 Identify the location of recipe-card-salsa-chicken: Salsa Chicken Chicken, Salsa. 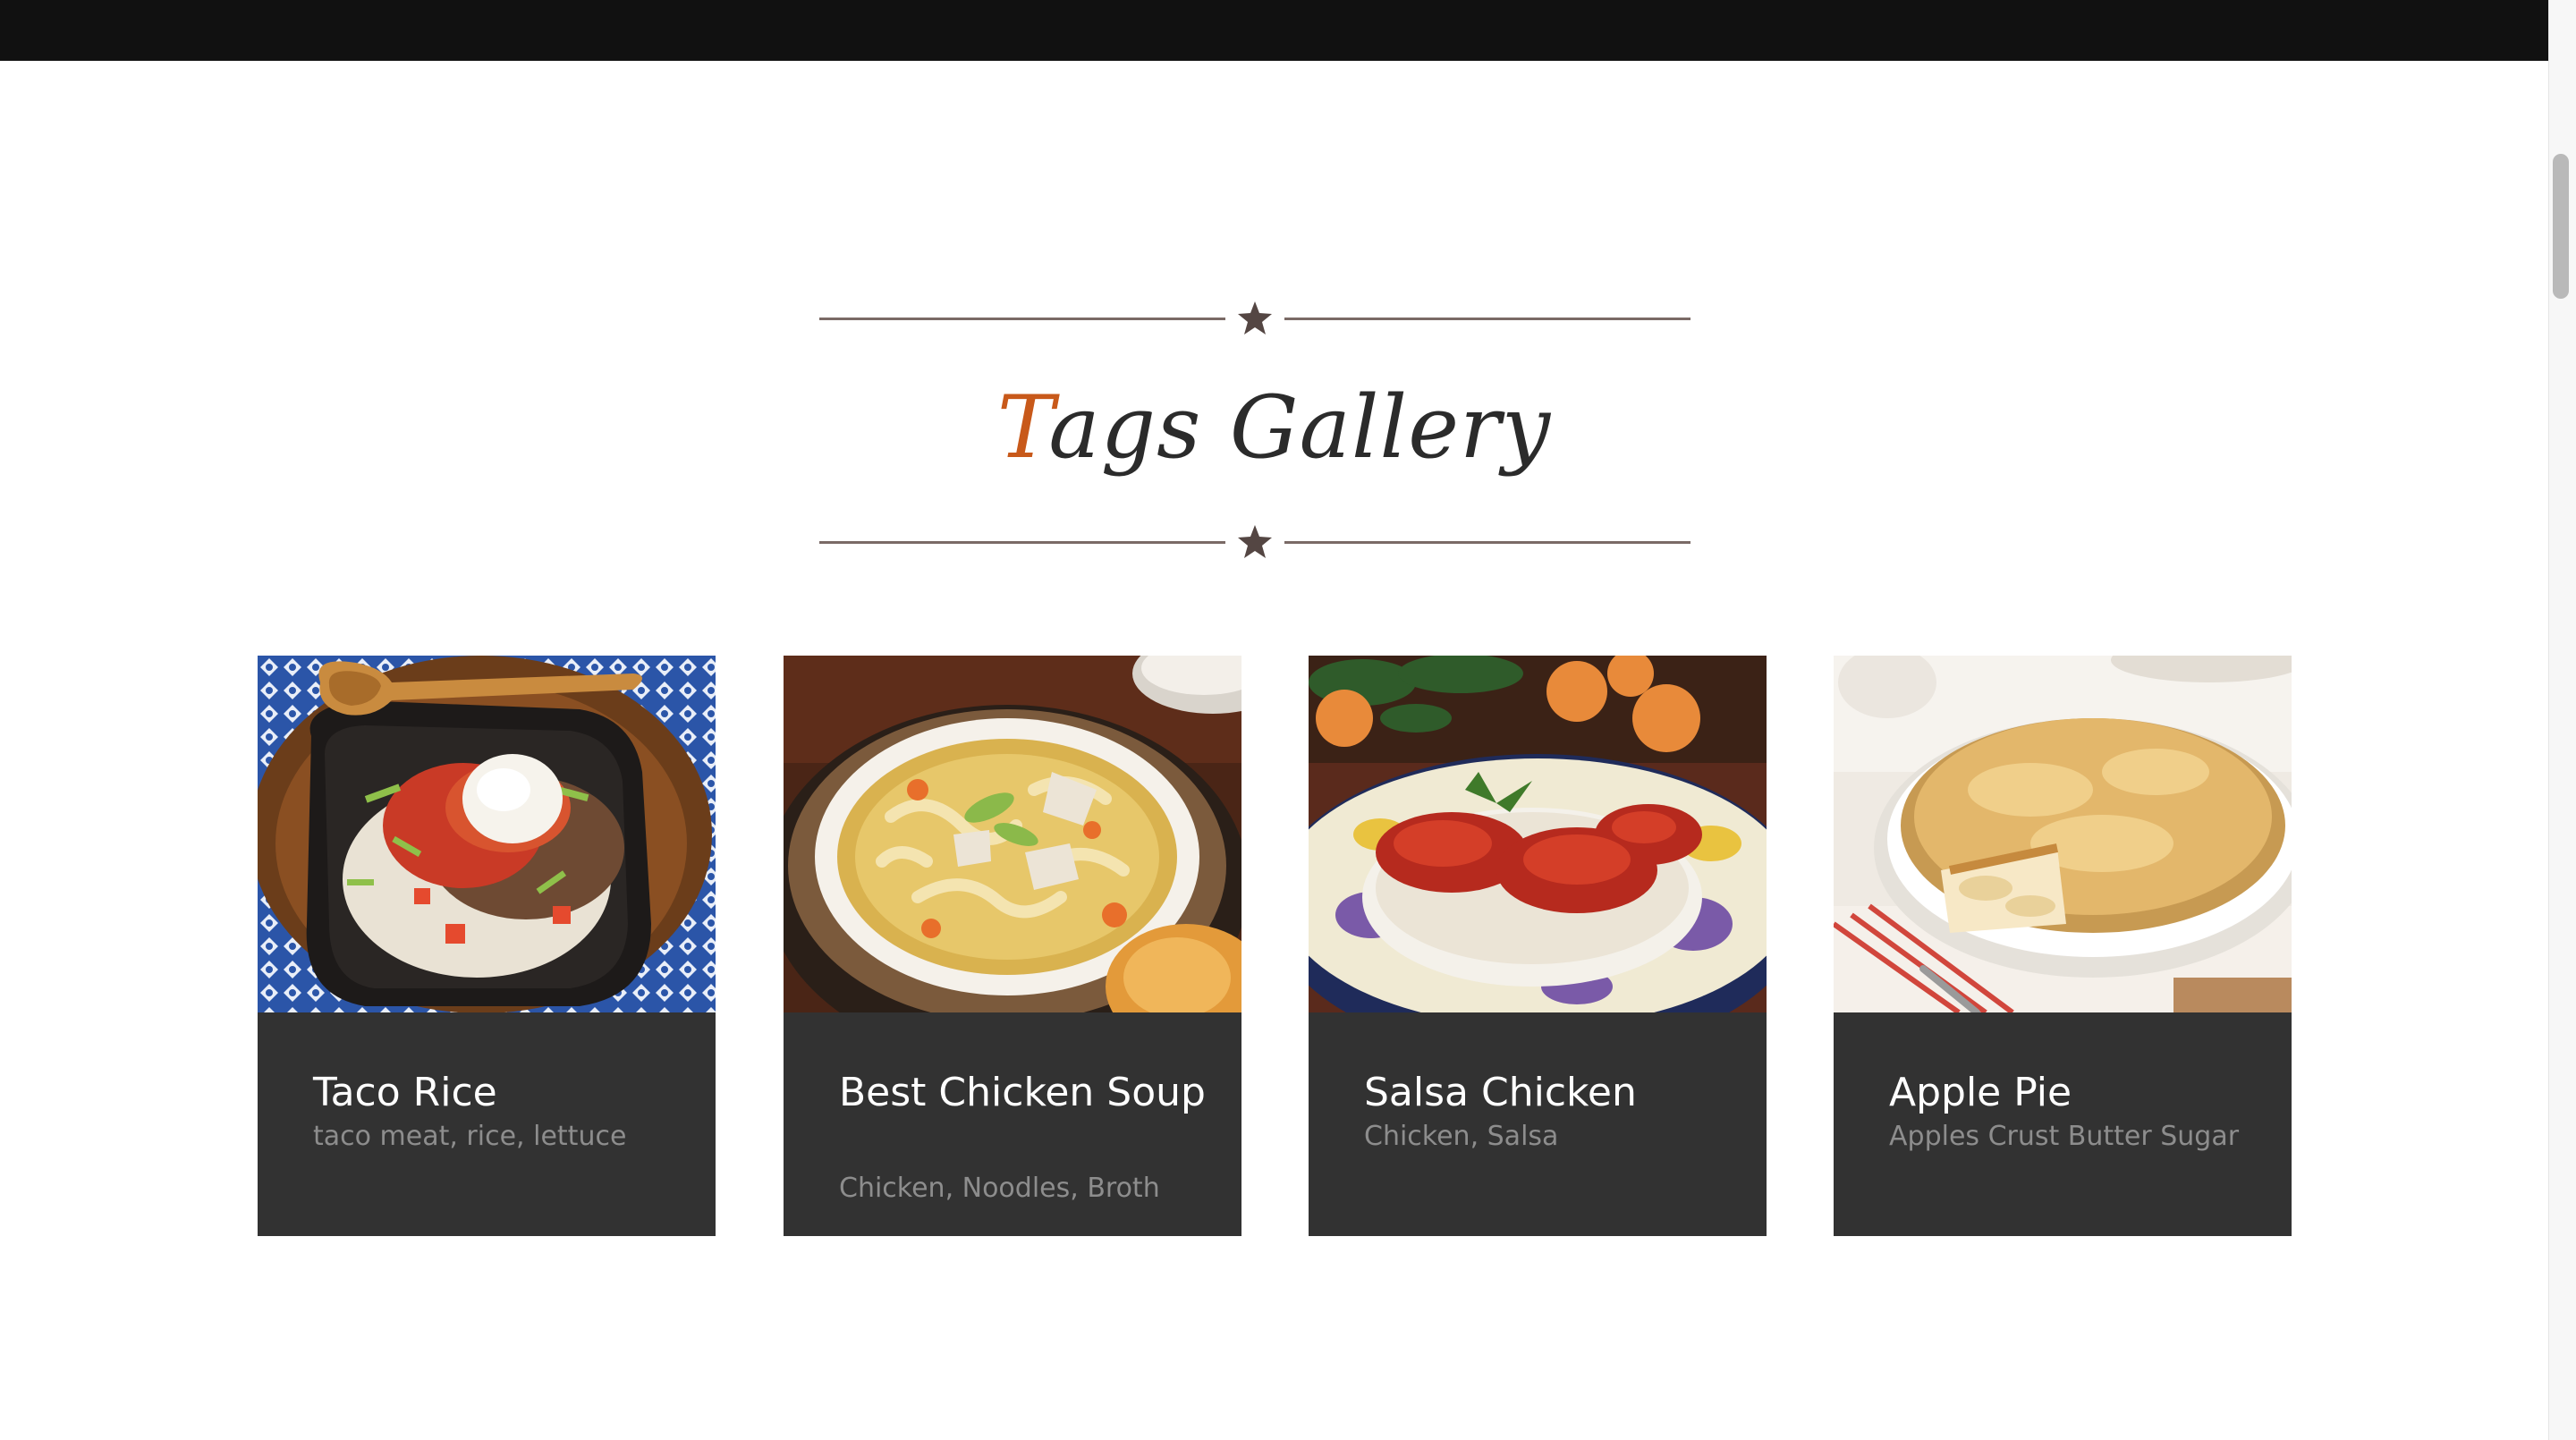
(1538, 946).